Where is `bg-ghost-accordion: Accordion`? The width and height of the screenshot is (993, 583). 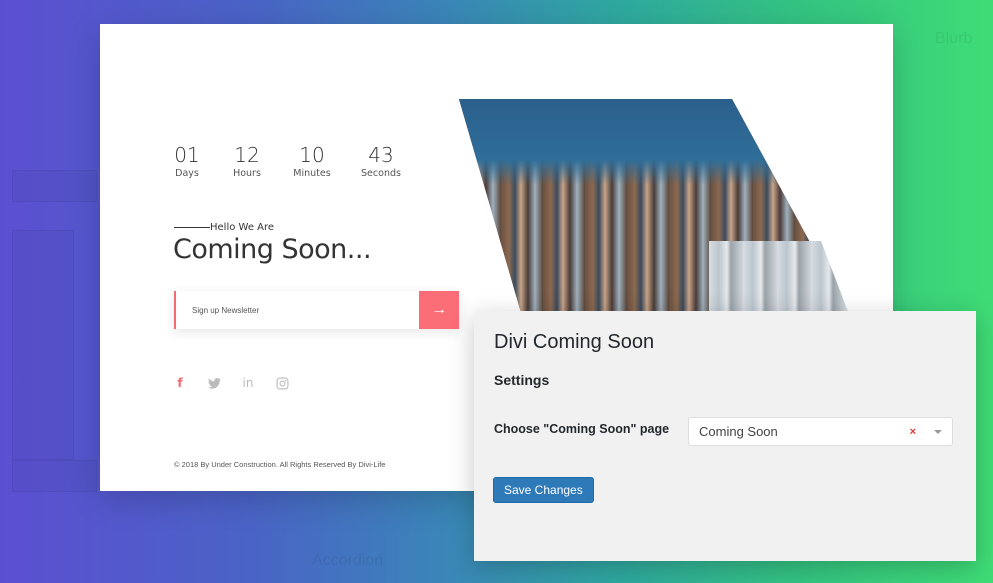
bg-ghost-accordion: Accordion is located at coordinates (348, 560).